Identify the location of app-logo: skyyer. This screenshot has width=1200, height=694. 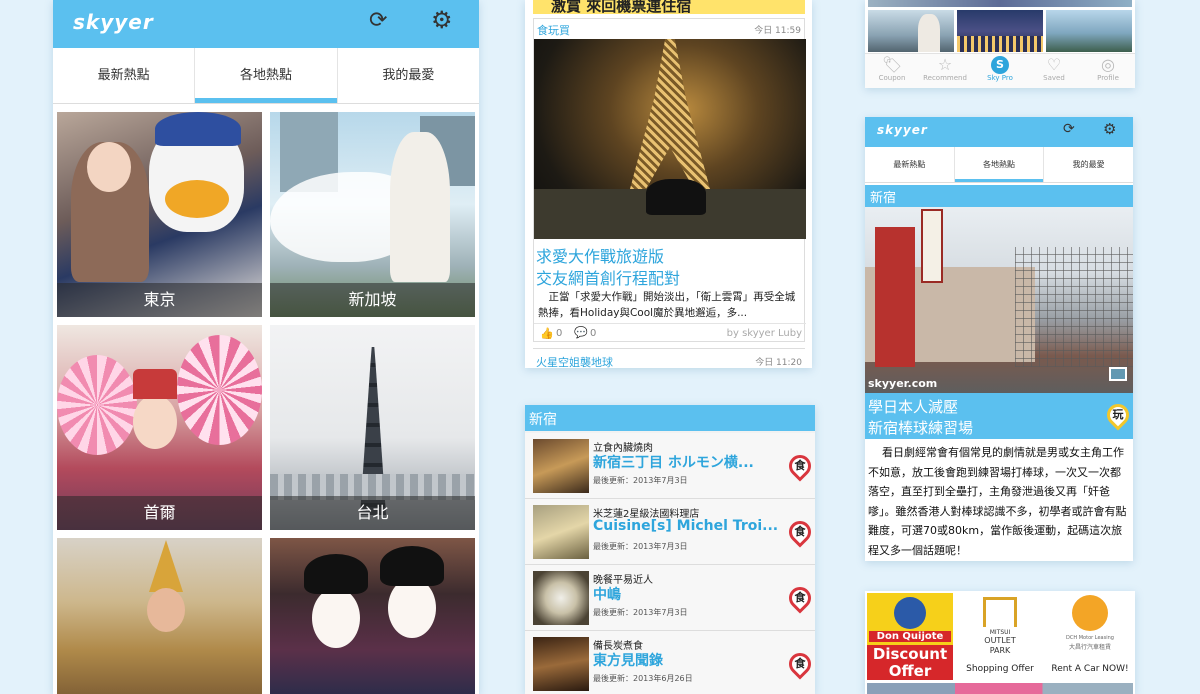
(113, 22).